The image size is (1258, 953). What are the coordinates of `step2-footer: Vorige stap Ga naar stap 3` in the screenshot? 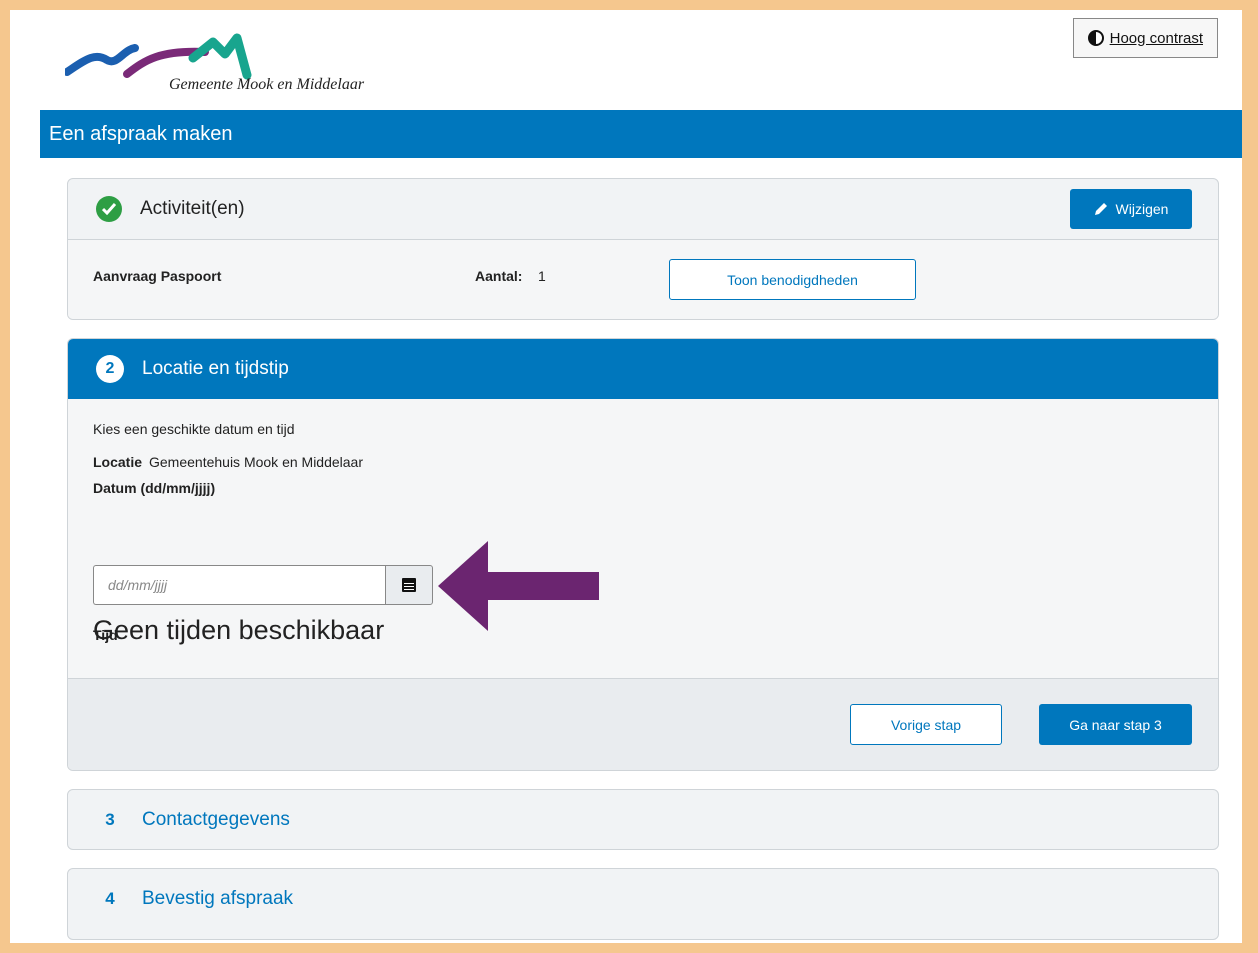 It's located at (643, 724).